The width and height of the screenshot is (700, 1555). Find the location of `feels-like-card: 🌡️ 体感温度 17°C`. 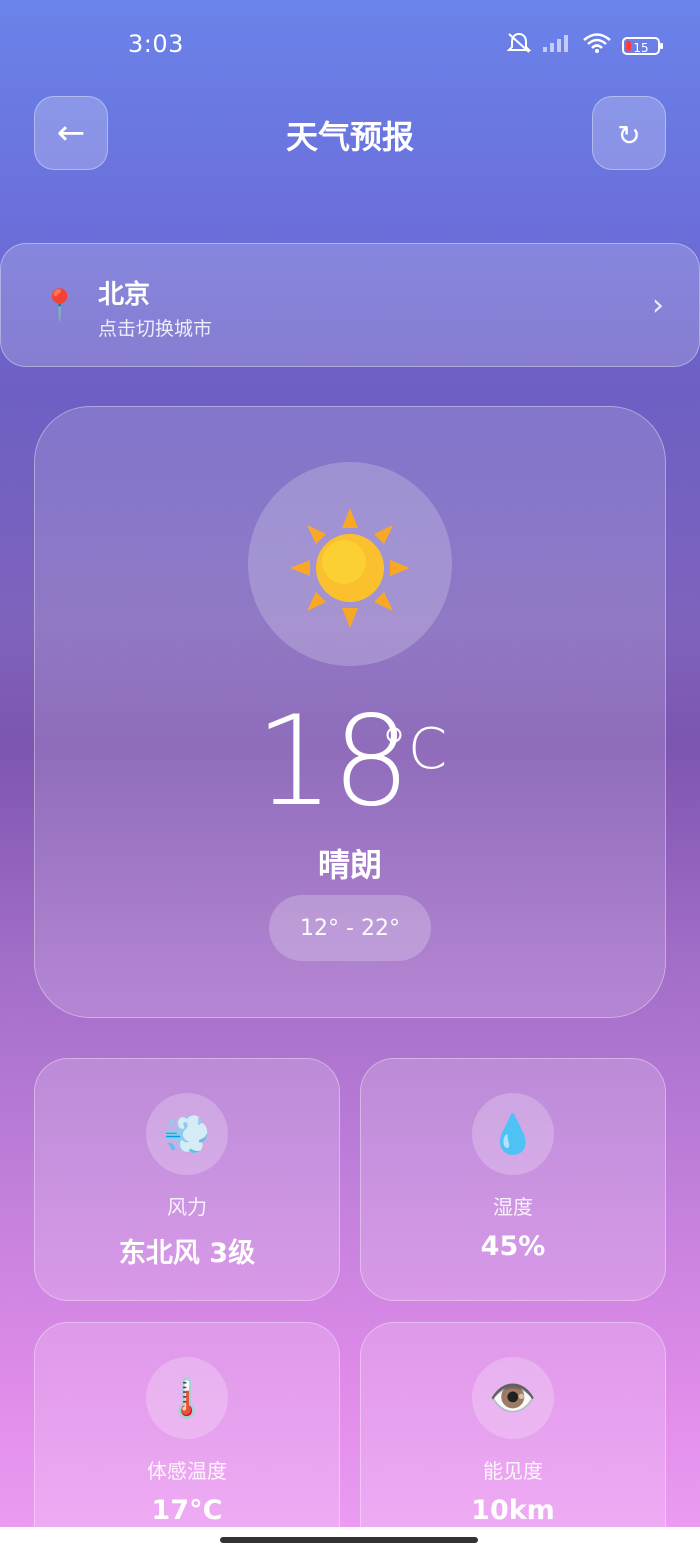

feels-like-card: 🌡️ 体感温度 17°C is located at coordinates (187, 1438).